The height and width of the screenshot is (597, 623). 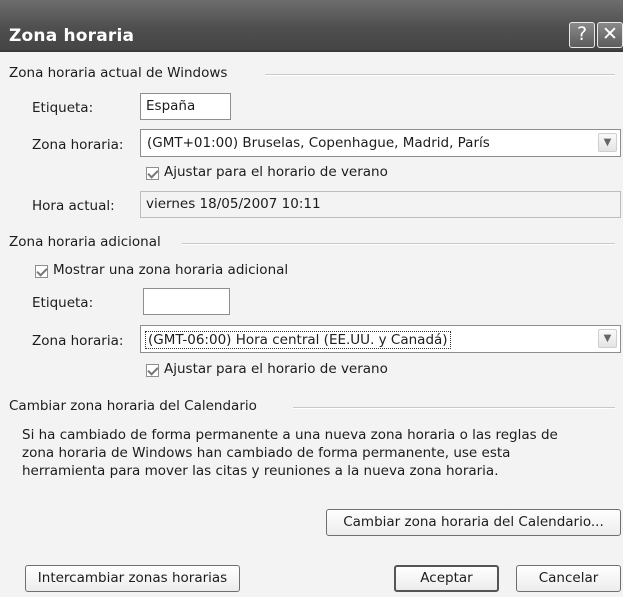 What do you see at coordinates (63, 108) in the screenshot?
I see `current-label-caption: Etiqueta:` at bounding box center [63, 108].